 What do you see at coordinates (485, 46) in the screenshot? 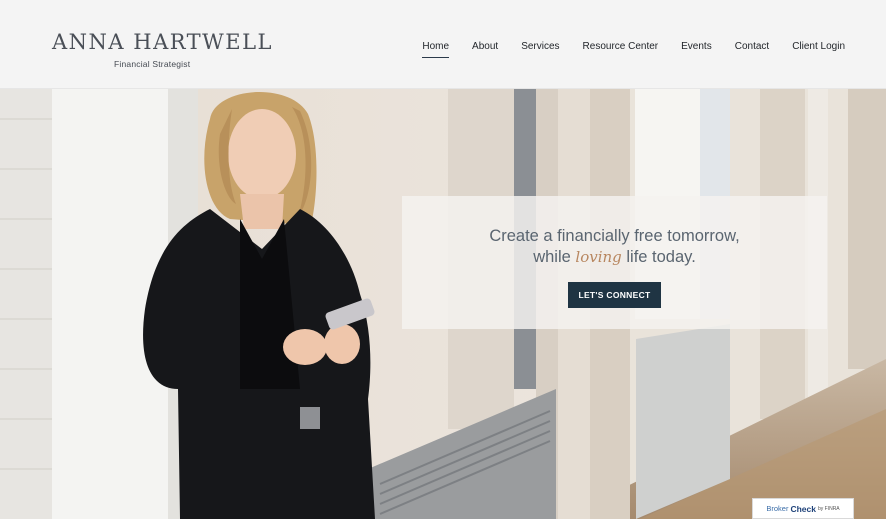
I see `nav-about: About` at bounding box center [485, 46].